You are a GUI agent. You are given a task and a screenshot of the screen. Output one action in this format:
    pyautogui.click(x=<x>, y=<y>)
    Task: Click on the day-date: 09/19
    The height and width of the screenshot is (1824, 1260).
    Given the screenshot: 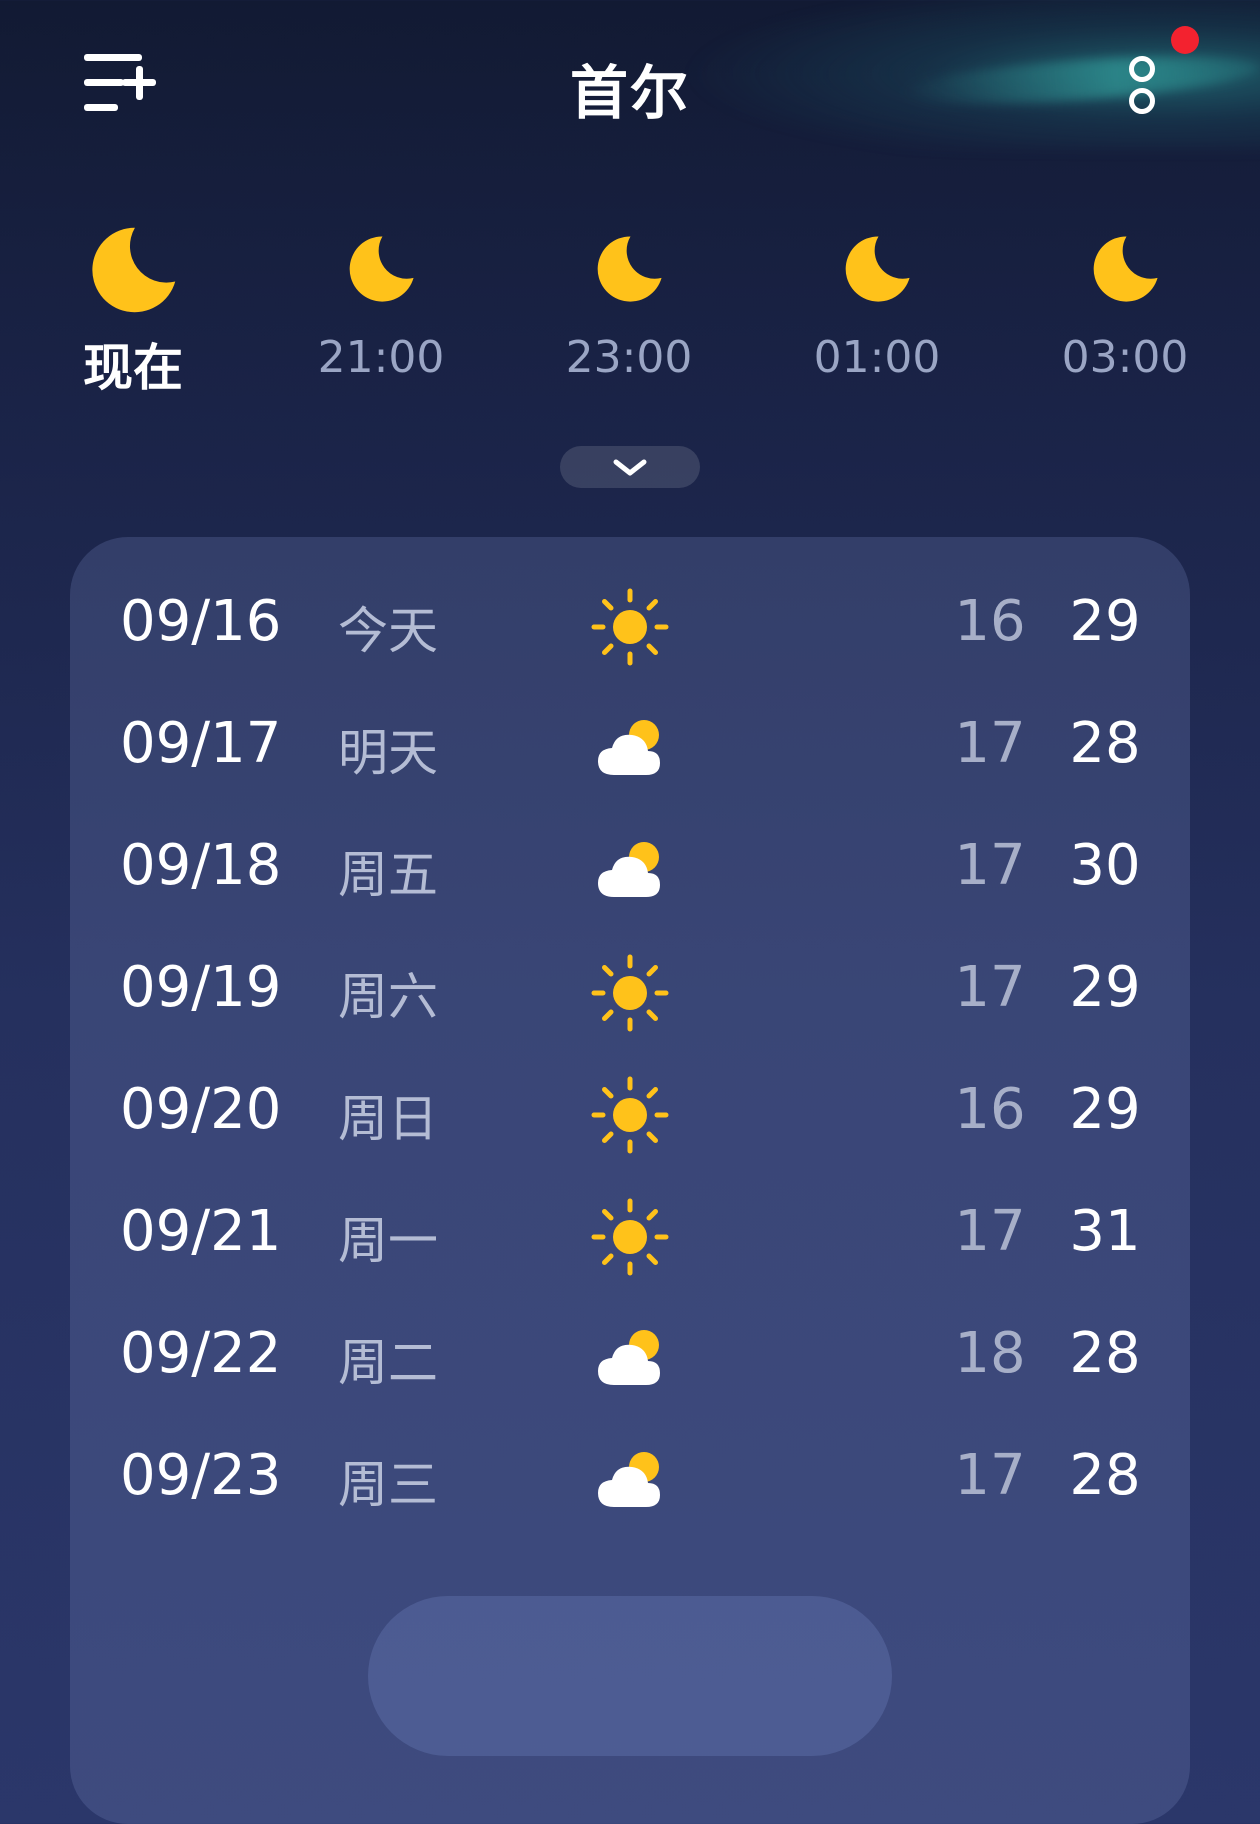 What is the action you would take?
    pyautogui.click(x=201, y=987)
    